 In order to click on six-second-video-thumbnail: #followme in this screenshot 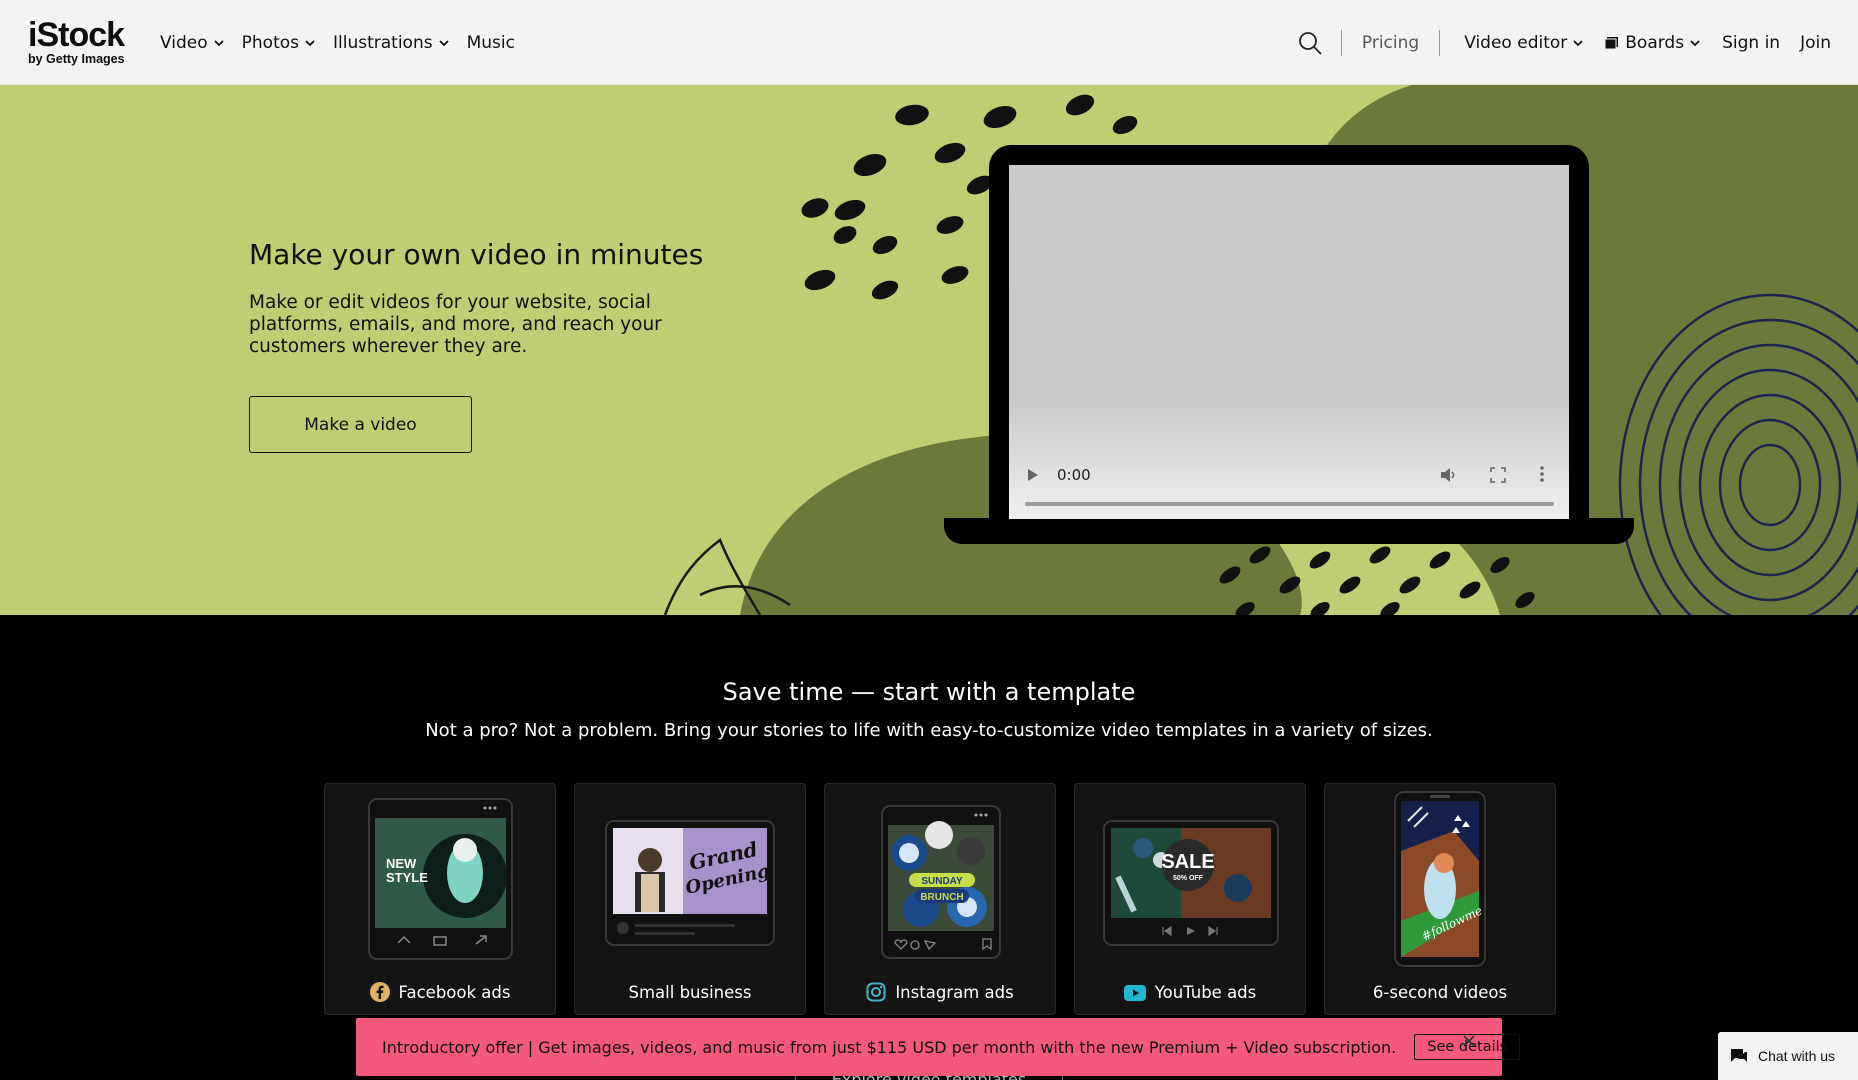, I will do `click(1440, 879)`.